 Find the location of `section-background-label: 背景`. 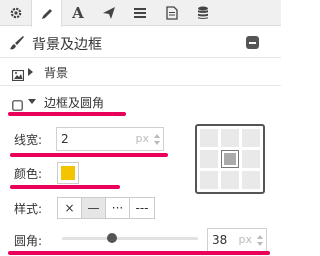

section-background-label: 背景 is located at coordinates (56, 73).